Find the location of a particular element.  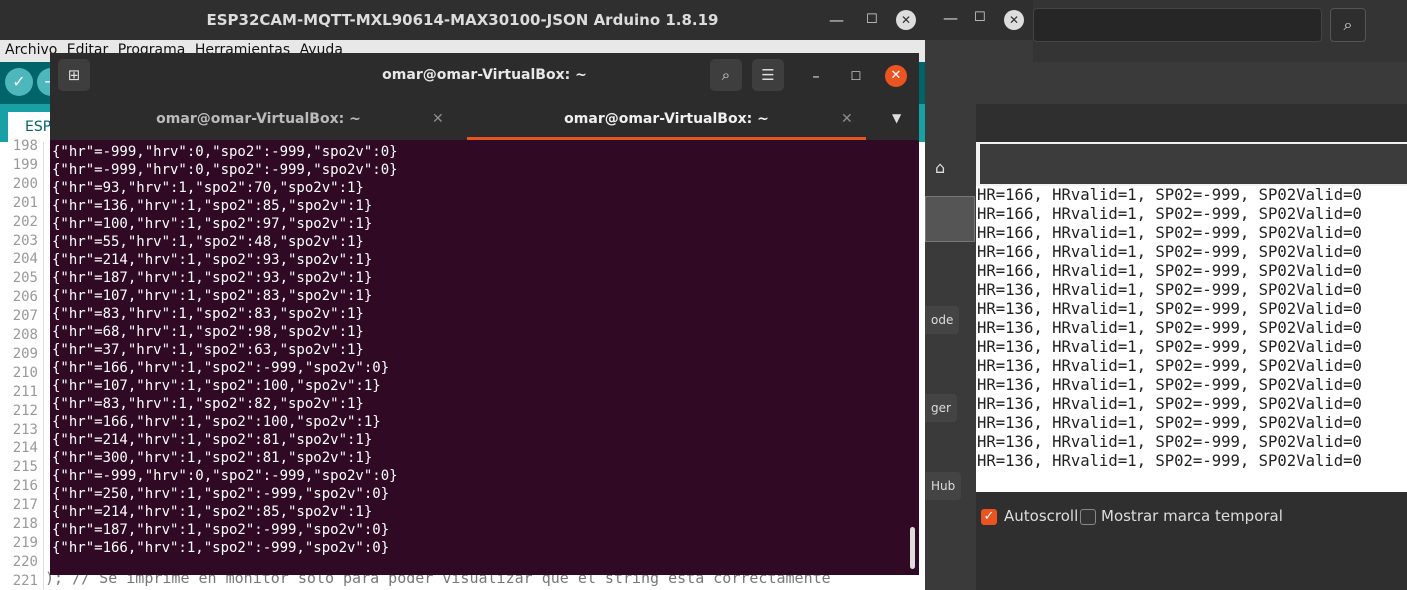

autoscroll-checkbox: ✓ is located at coordinates (989, 517).